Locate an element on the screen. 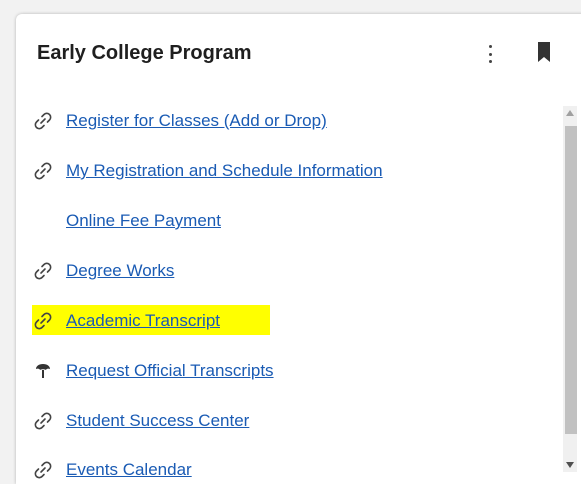 The image size is (581, 484). blank-icon is located at coordinates (43, 221).